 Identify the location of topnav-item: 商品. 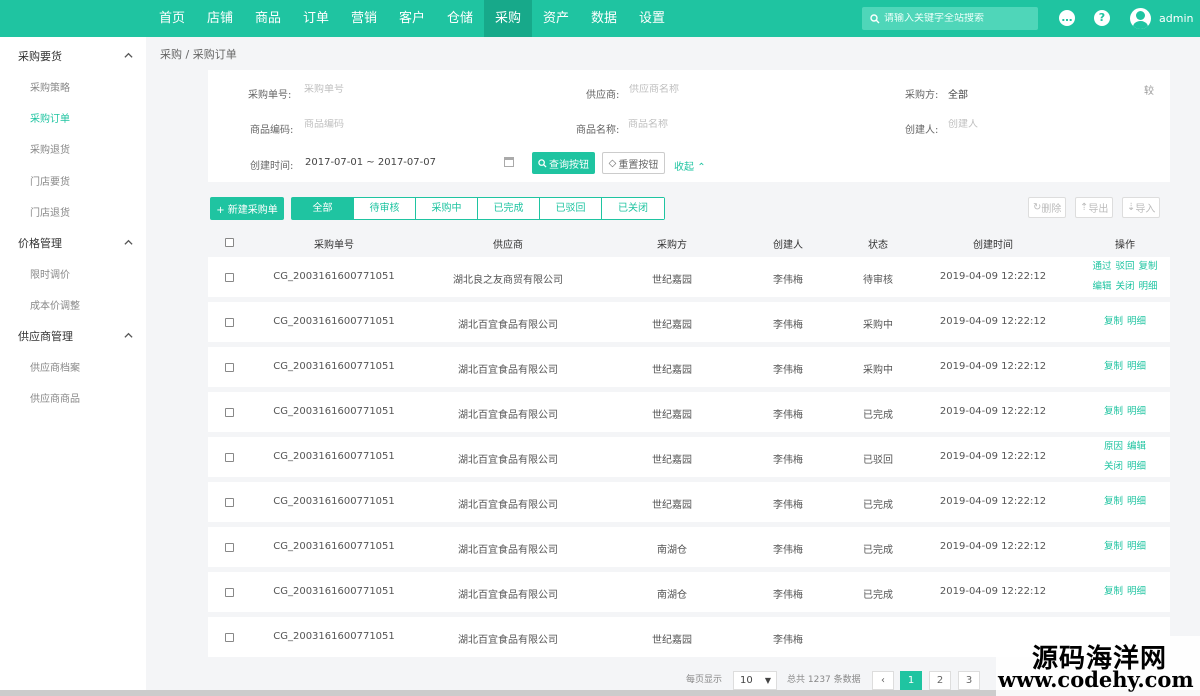
(268, 18).